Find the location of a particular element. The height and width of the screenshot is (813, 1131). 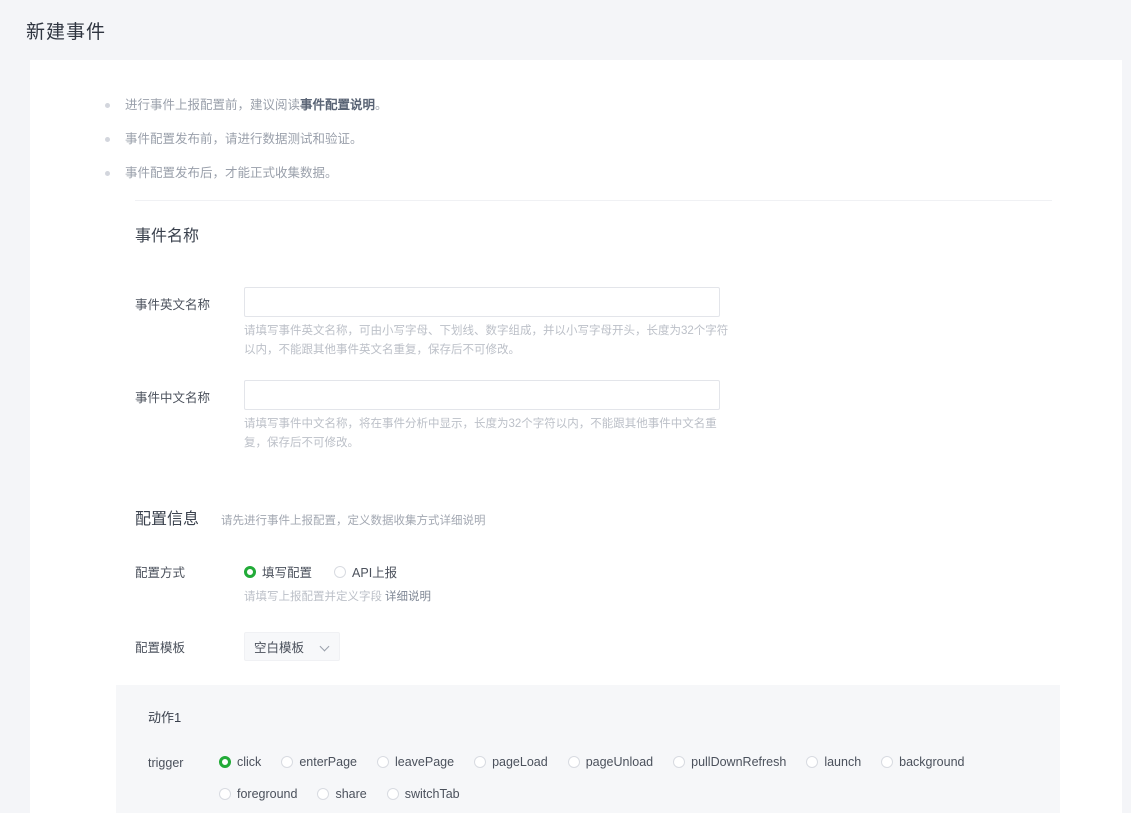

tip-text: 事件配置发布前，请进行数据测试和验证。 is located at coordinates (244, 139).